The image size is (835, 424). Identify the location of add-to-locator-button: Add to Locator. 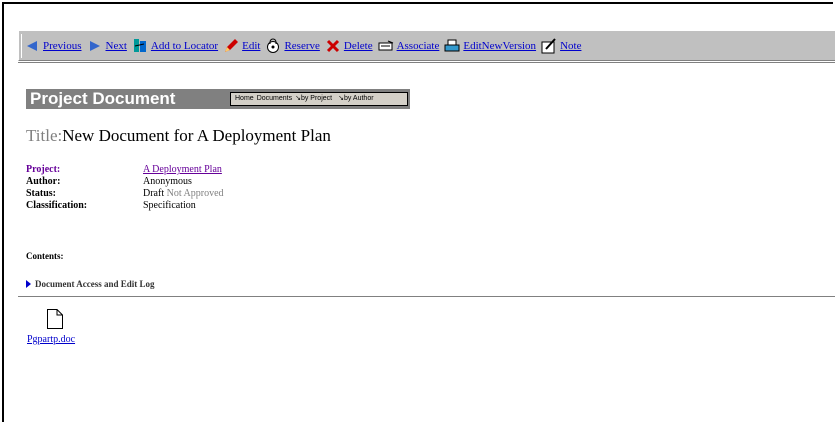
(175, 46).